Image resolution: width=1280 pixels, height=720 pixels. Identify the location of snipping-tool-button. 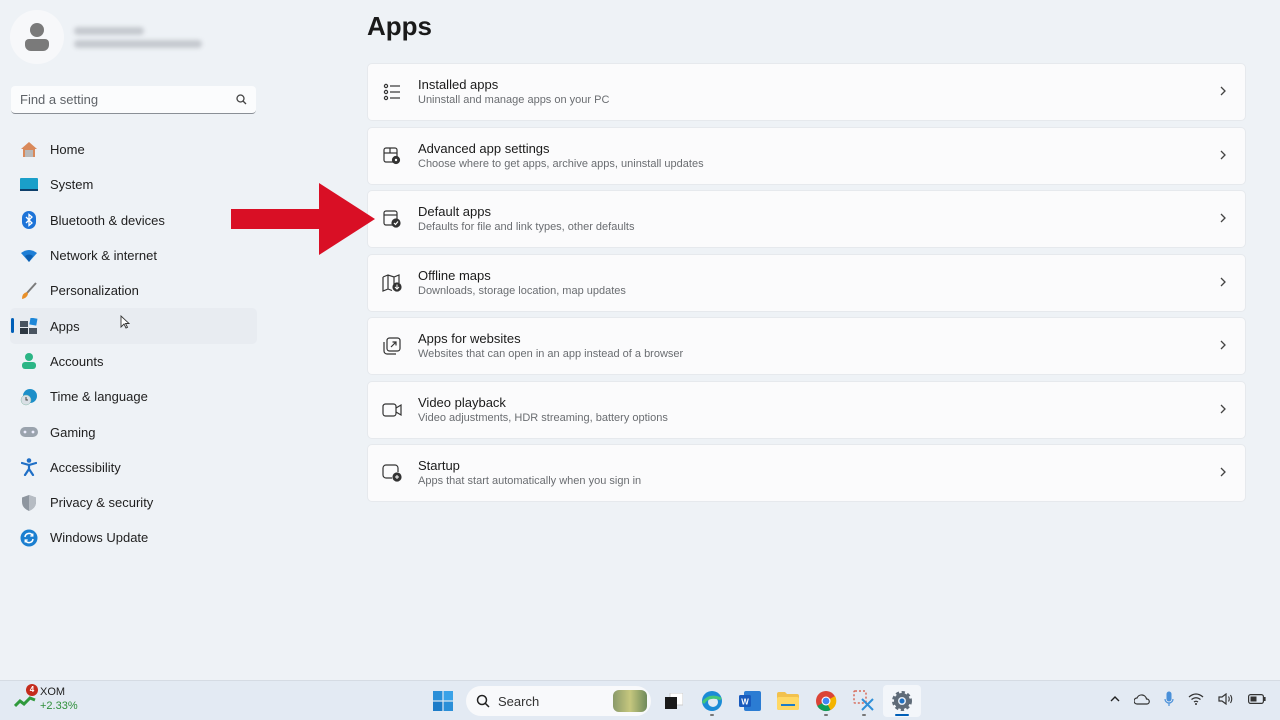
(864, 701).